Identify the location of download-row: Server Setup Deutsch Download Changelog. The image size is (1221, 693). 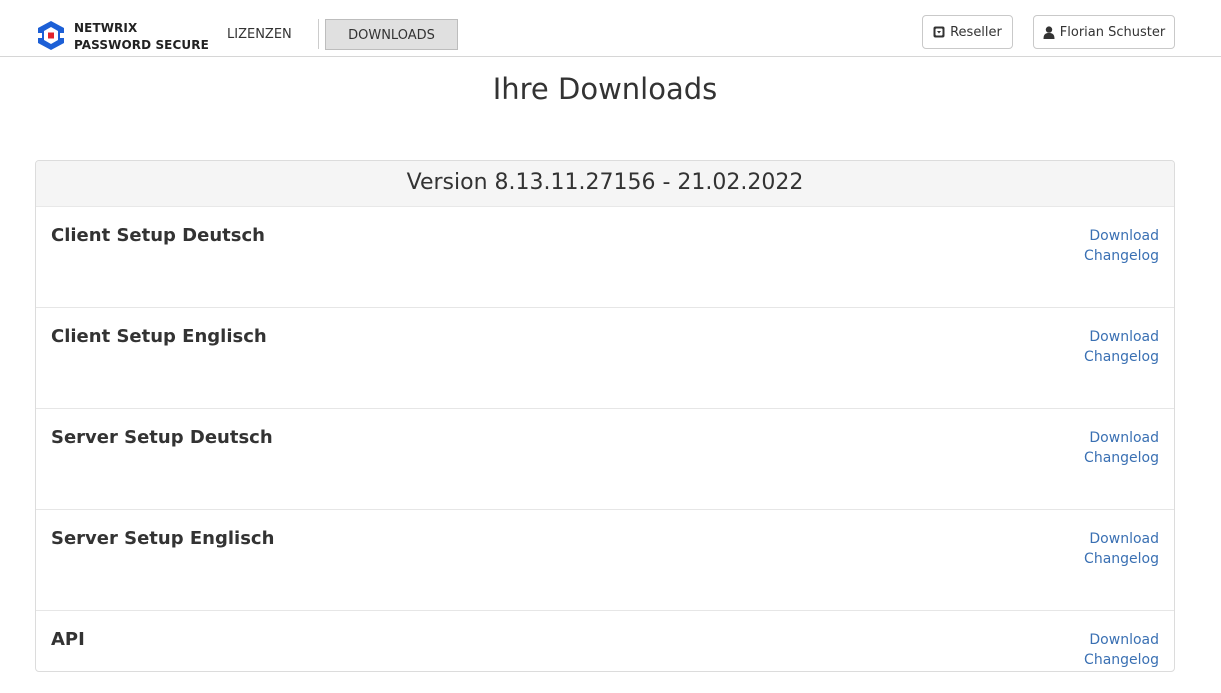
(605, 459).